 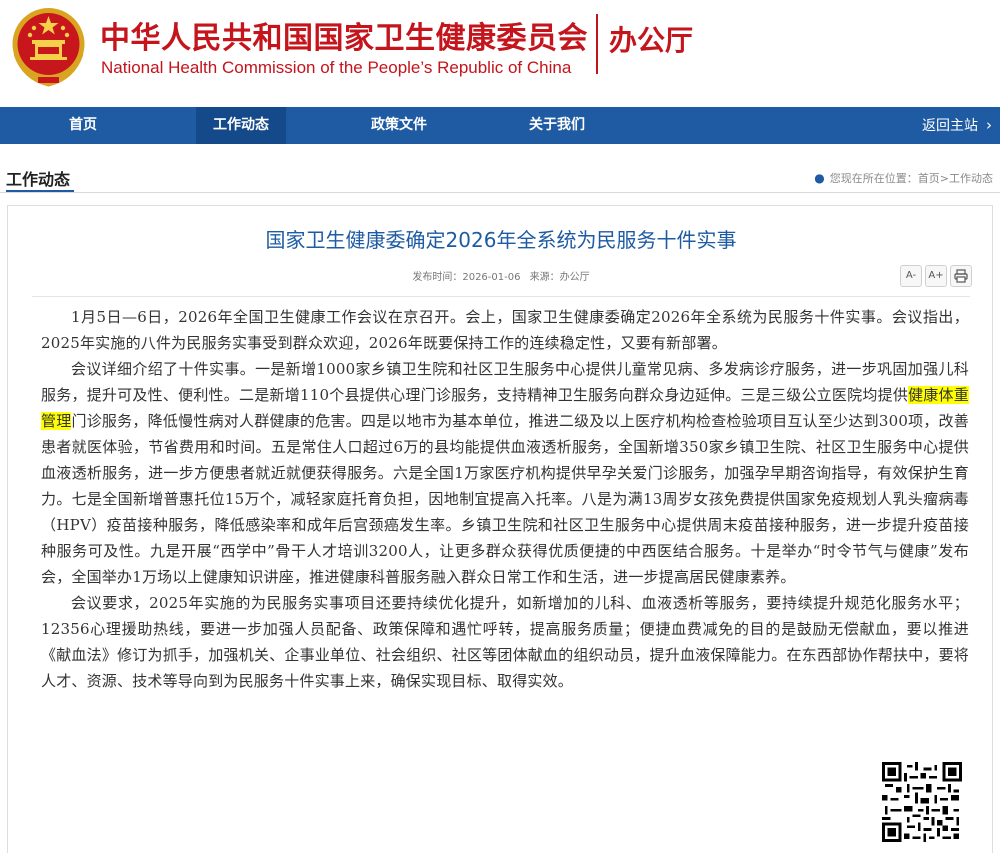 What do you see at coordinates (500, 192) in the screenshot?
I see `section-divider` at bounding box center [500, 192].